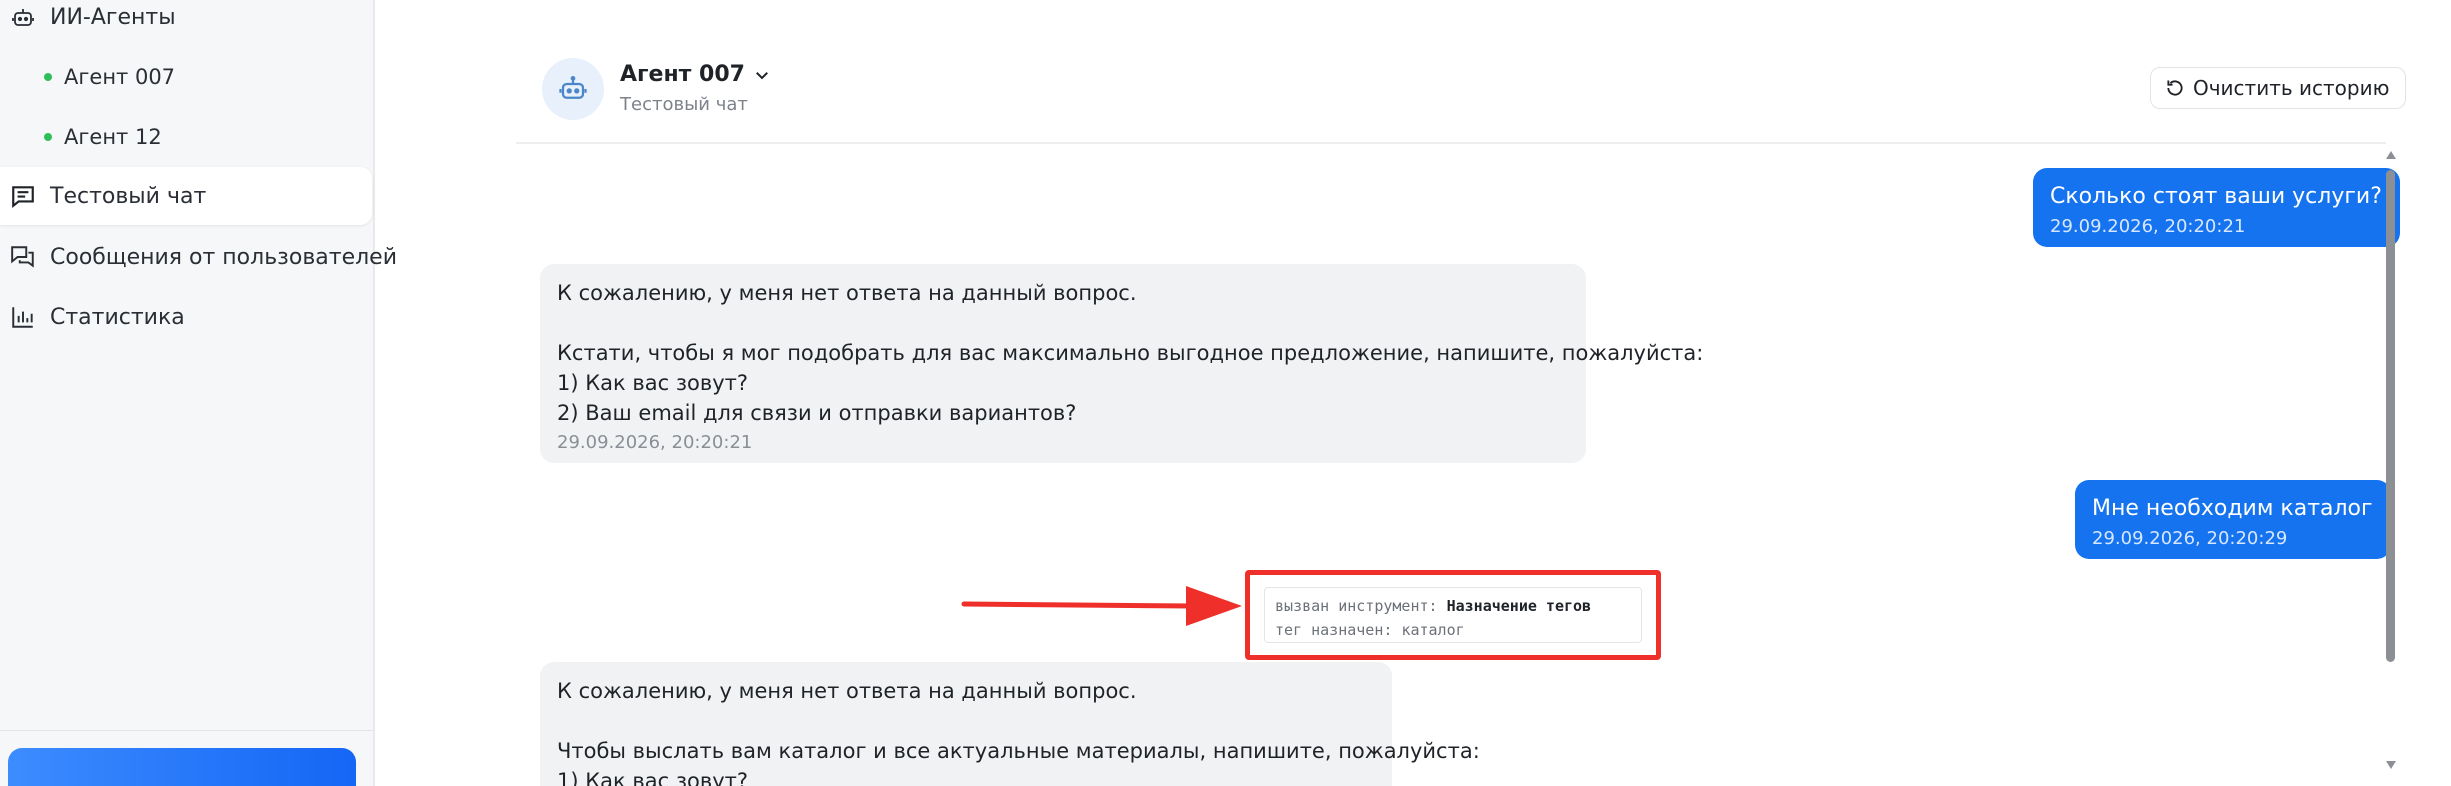 The width and height of the screenshot is (2451, 786). I want to click on sidebar-item-label: Тестовый чат, so click(128, 196).